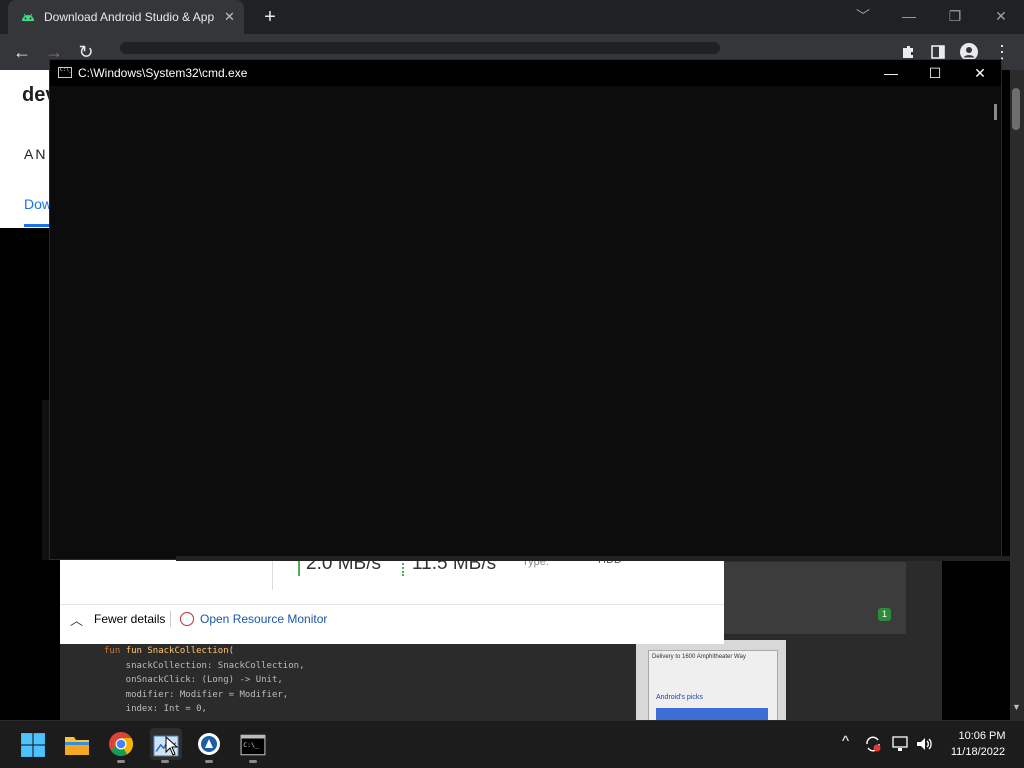 The width and height of the screenshot is (1024, 768). Describe the element at coordinates (891, 73) in the screenshot. I see `cmd-minimize-button: —` at that location.